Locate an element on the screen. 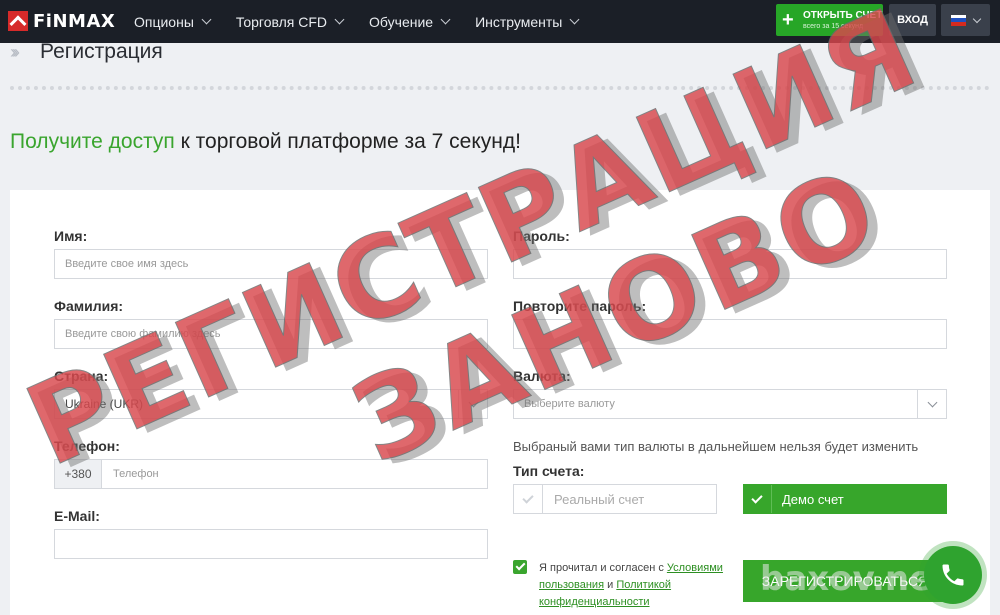 The width and height of the screenshot is (1000, 615). currency-placeholder: Выберите валюту is located at coordinates (569, 404).